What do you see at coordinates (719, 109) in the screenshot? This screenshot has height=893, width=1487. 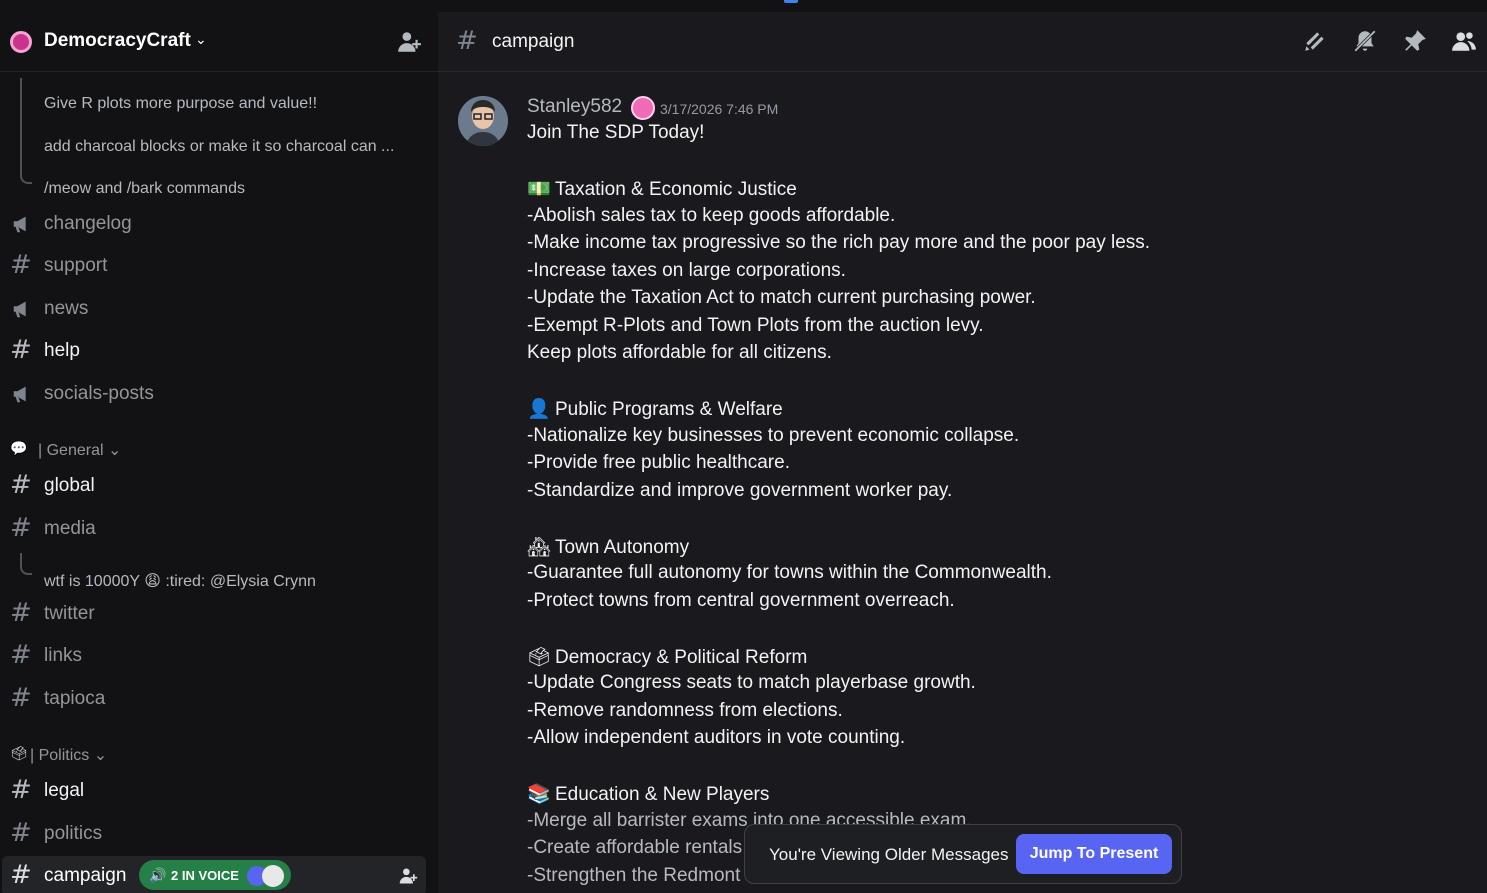 I see `message-timestamp: 3/17/2026 7:46 PM` at bounding box center [719, 109].